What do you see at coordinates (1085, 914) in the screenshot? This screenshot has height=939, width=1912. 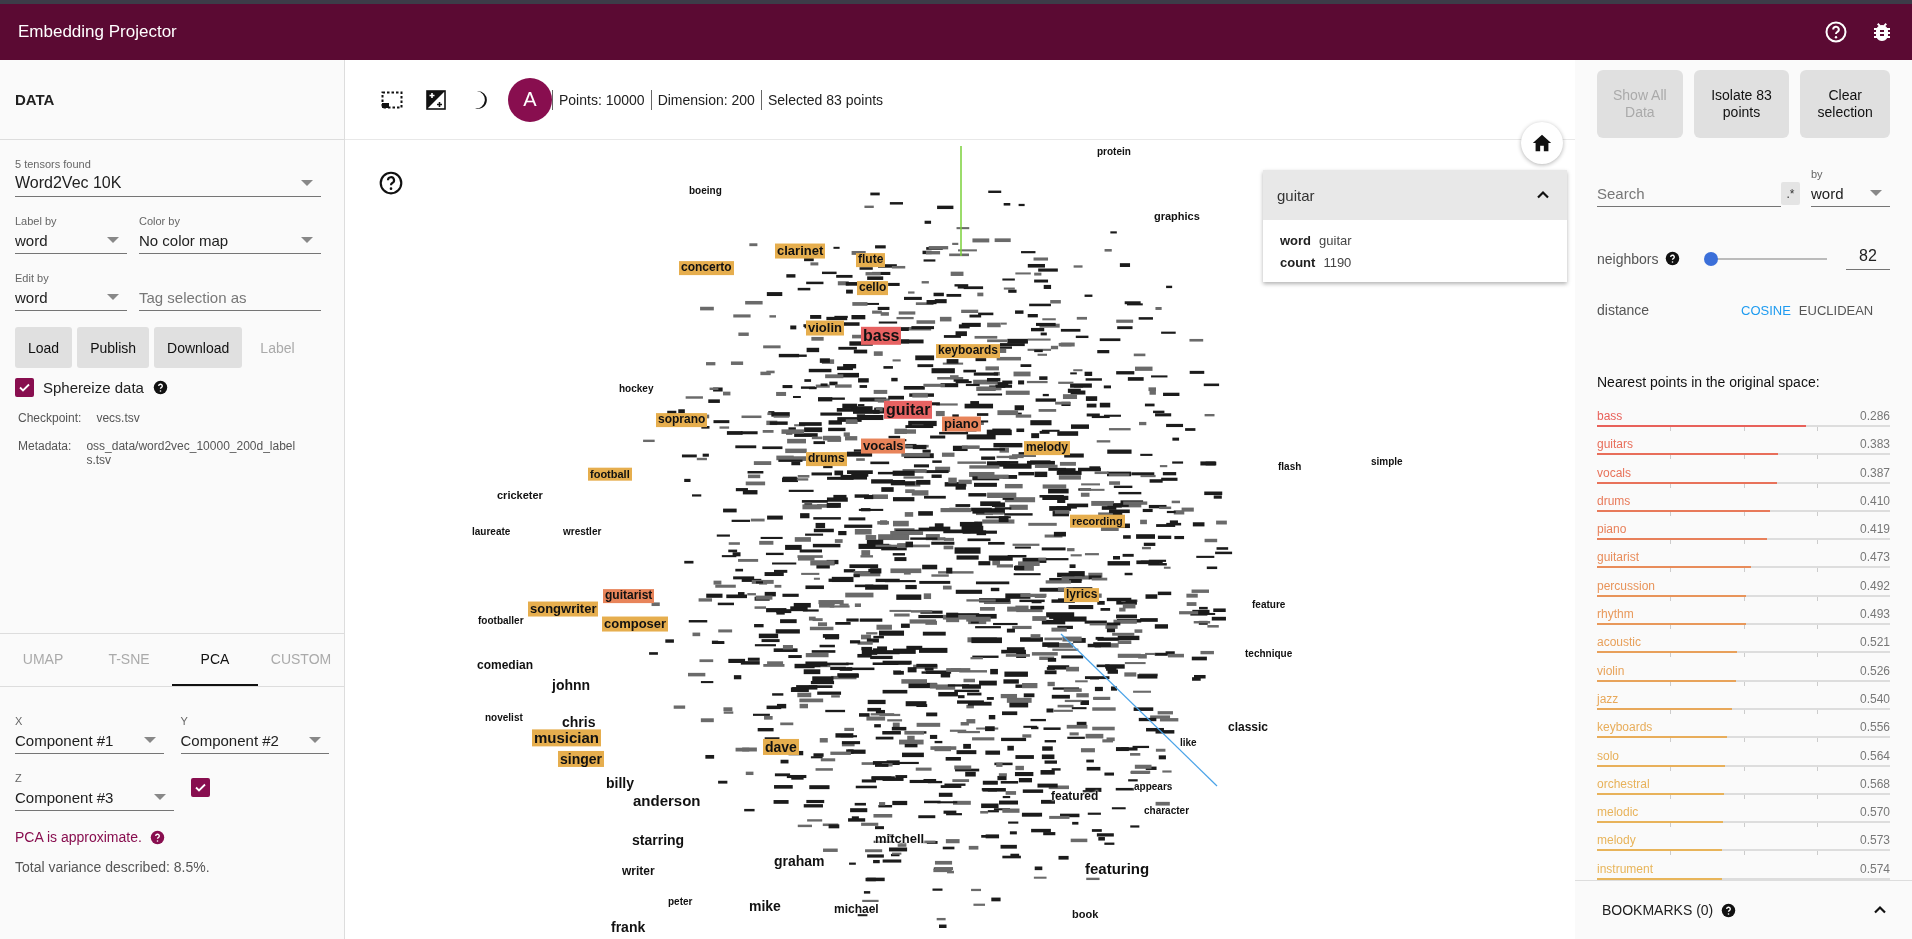 I see `point-label: book` at bounding box center [1085, 914].